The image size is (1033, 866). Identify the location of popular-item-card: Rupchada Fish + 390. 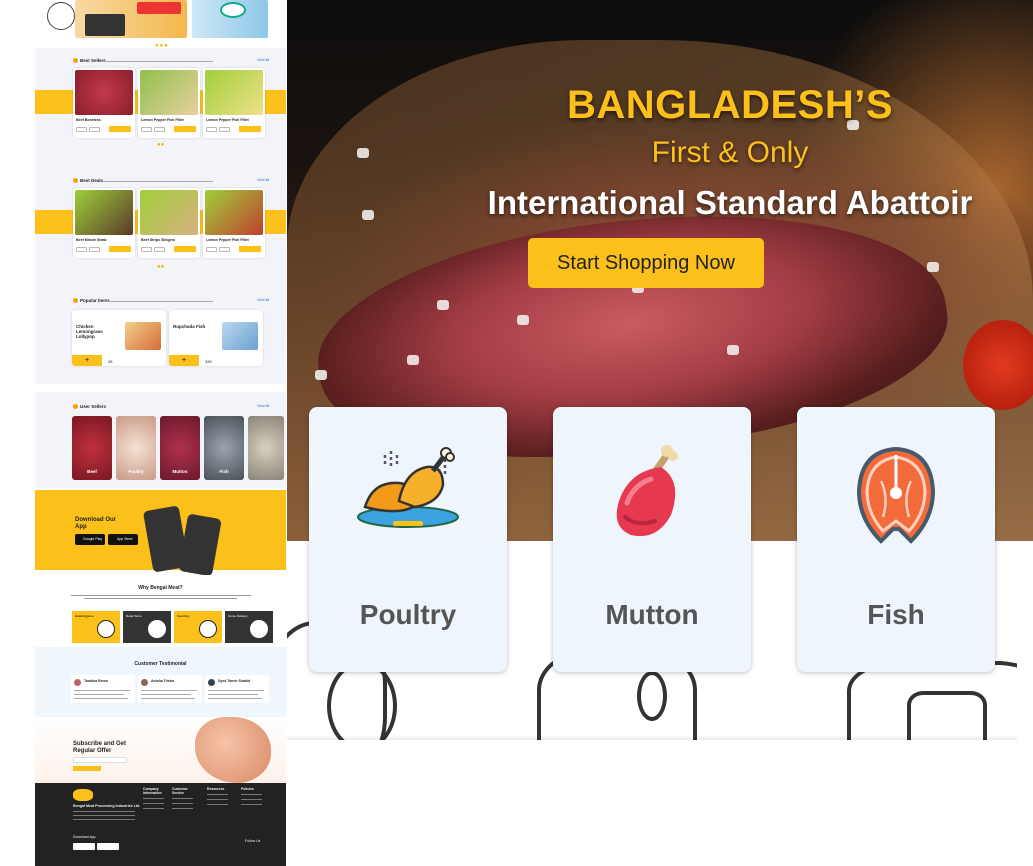
(216, 338).